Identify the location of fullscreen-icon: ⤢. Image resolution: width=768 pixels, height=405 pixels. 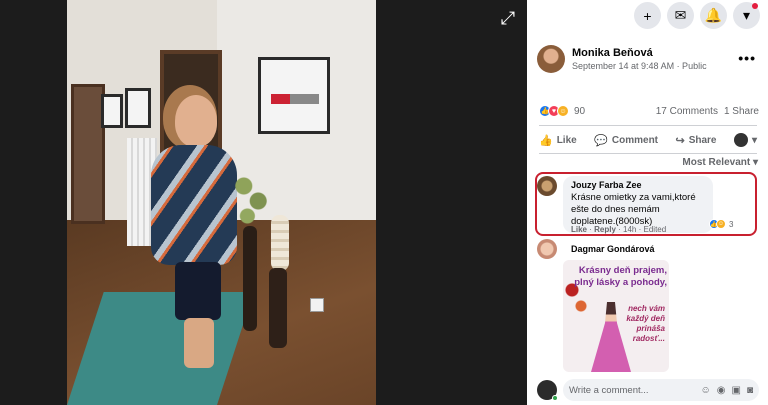
(508, 18).